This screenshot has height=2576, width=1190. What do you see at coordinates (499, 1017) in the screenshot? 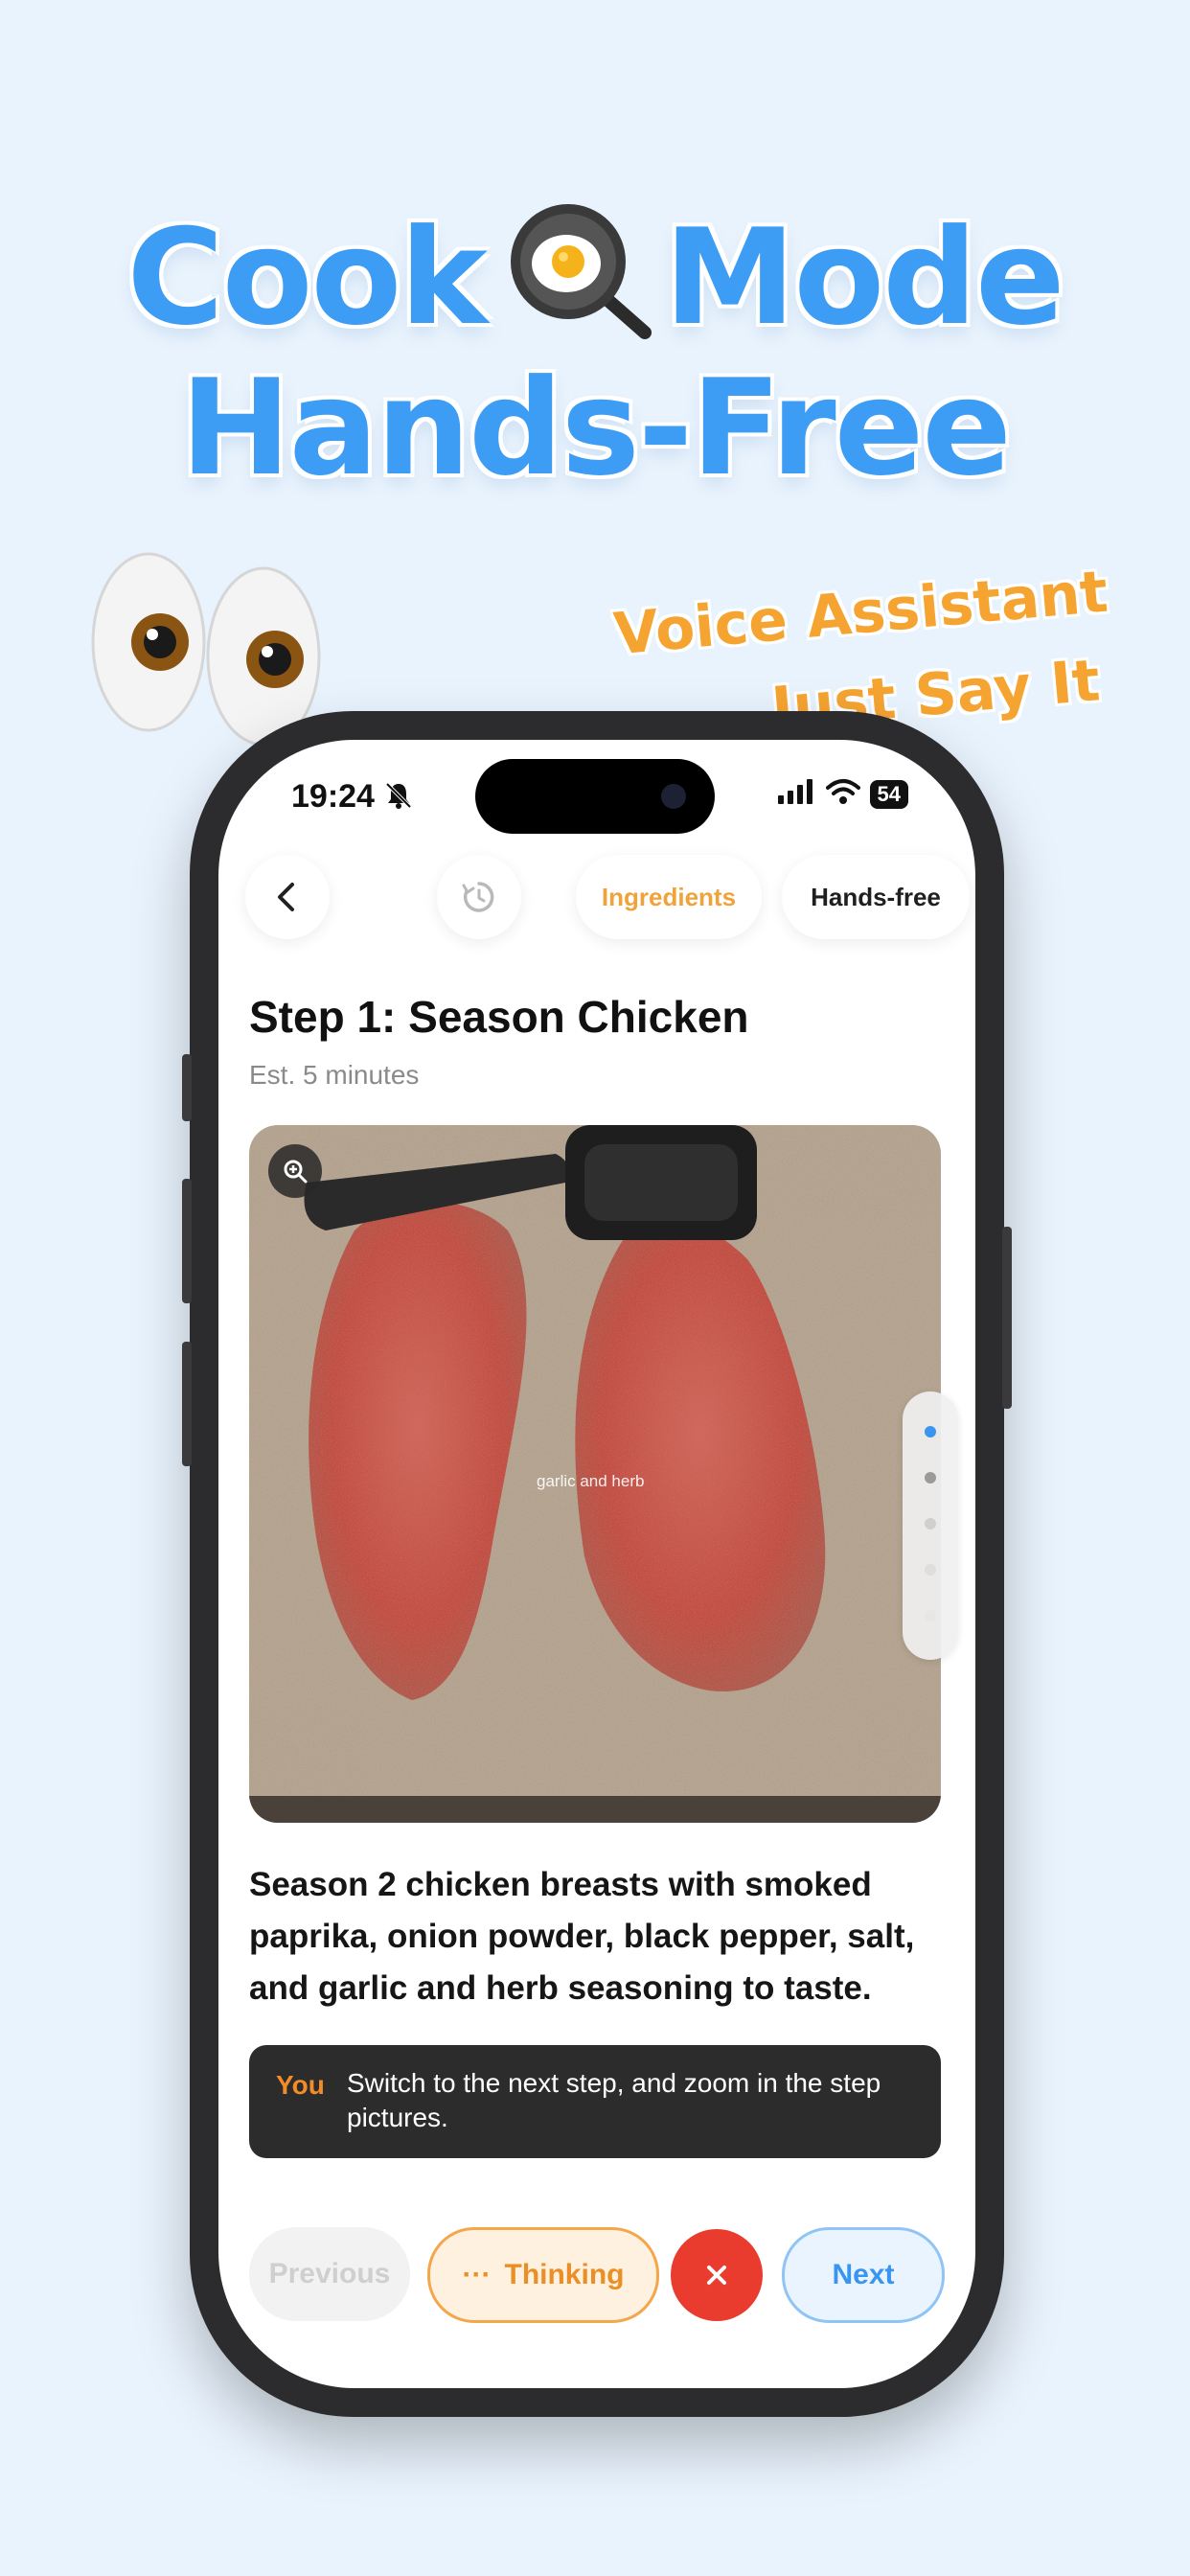
I see `step-title: Step 1: Season Chicken` at bounding box center [499, 1017].